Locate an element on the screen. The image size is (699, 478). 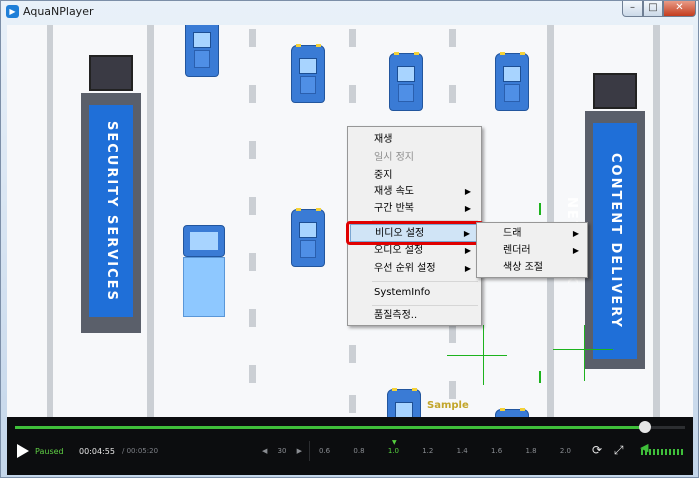
submenu-item-driver: 드래 ▶ is located at coordinates (533, 234).